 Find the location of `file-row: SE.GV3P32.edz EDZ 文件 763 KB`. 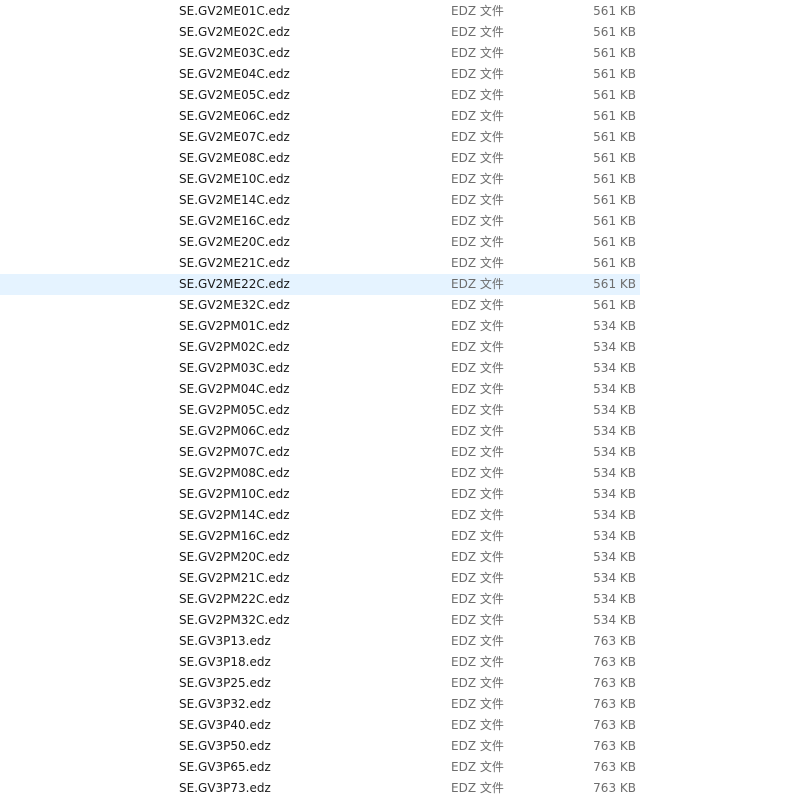

file-row: SE.GV3P32.edz EDZ 文件 763 KB is located at coordinates (320, 704).